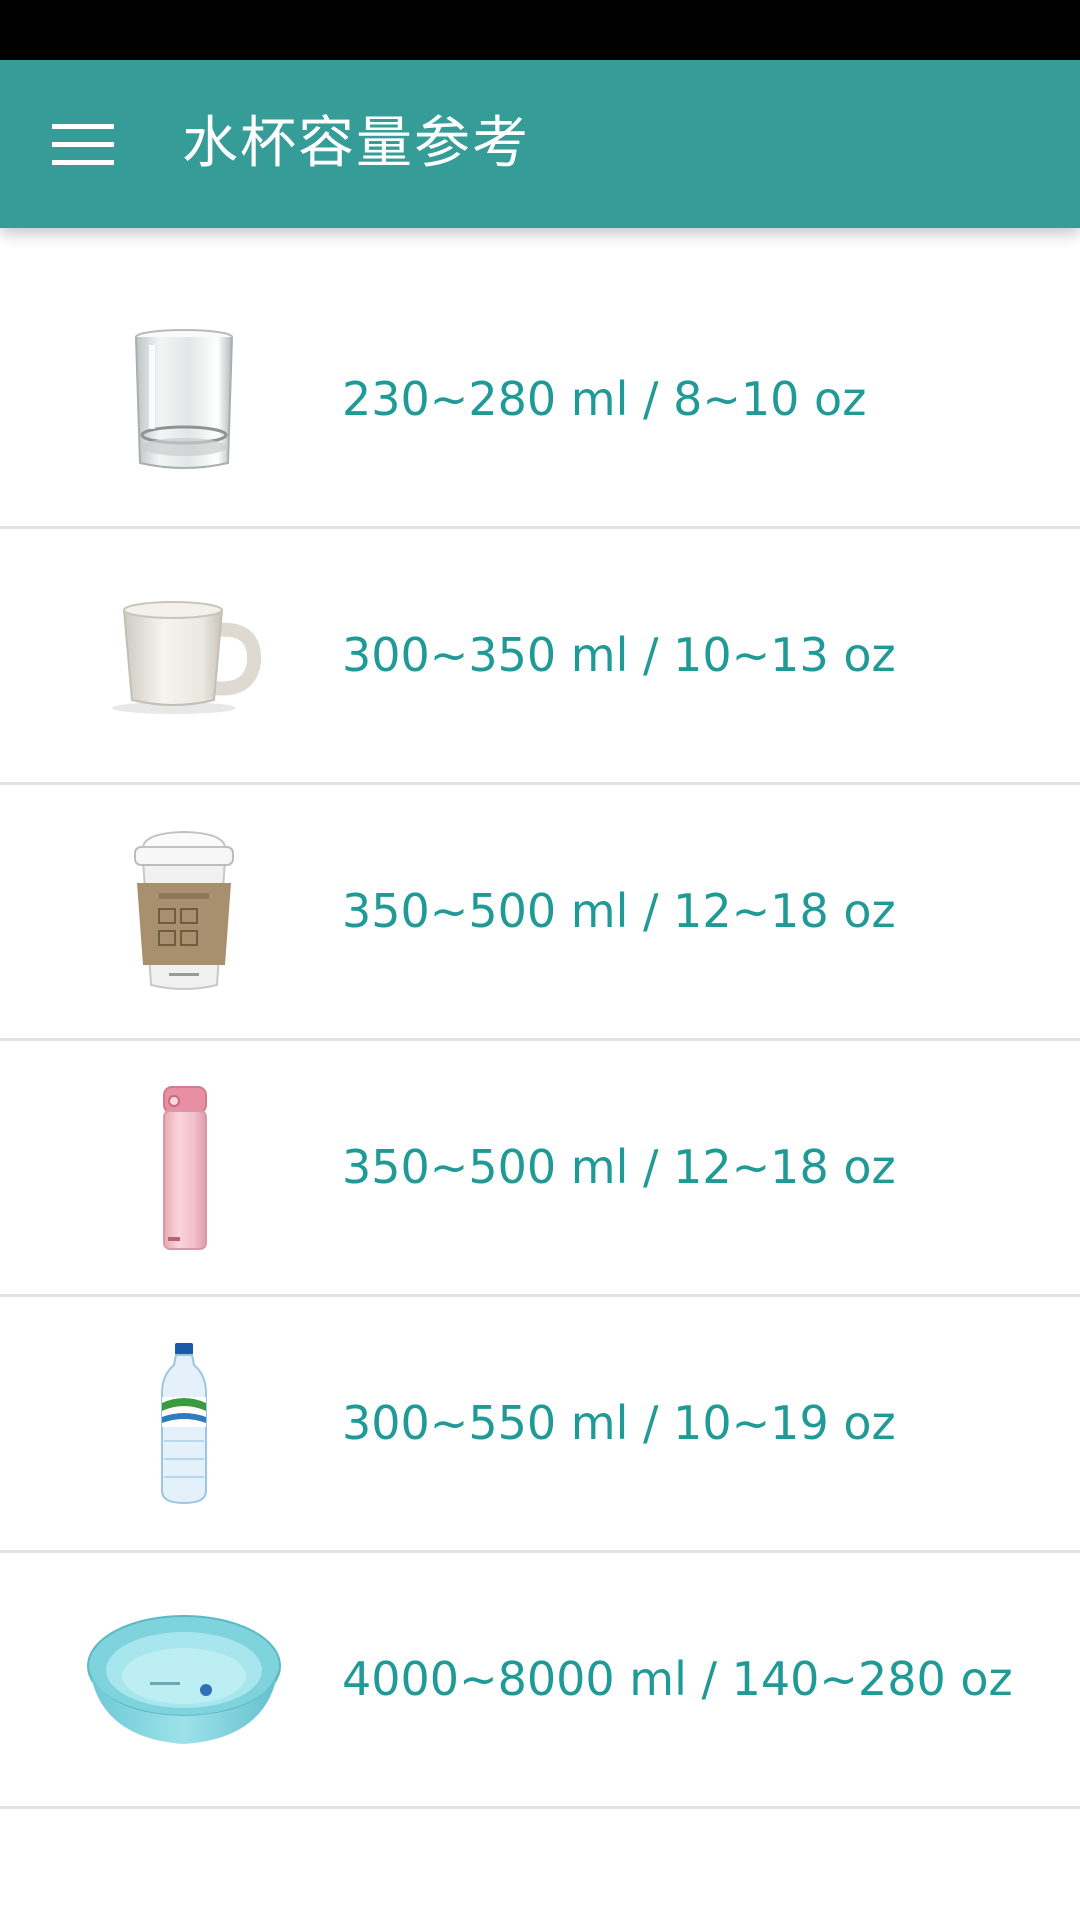  I want to click on capacity-label: 230~280 ml / 8~10 oz, so click(604, 399).